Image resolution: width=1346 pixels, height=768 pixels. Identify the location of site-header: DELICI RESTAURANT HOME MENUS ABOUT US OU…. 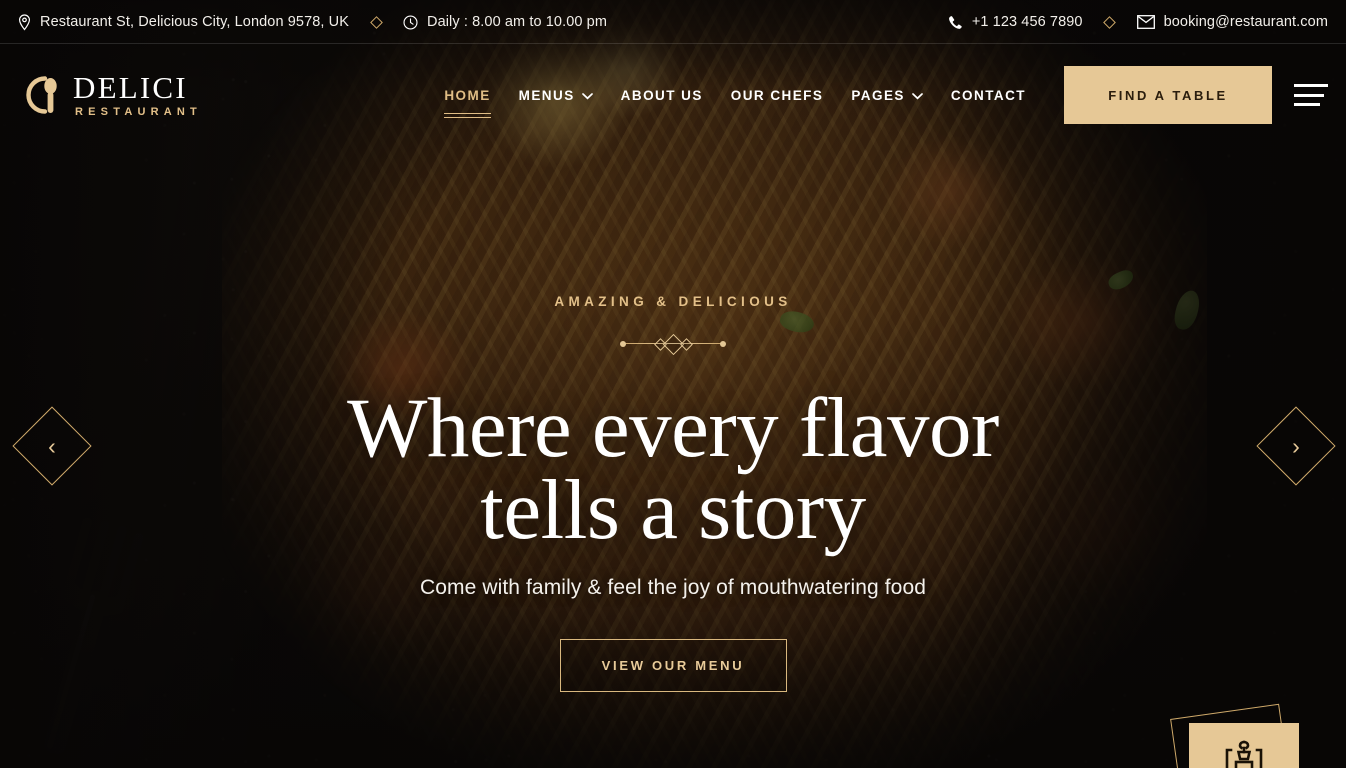
(673, 95).